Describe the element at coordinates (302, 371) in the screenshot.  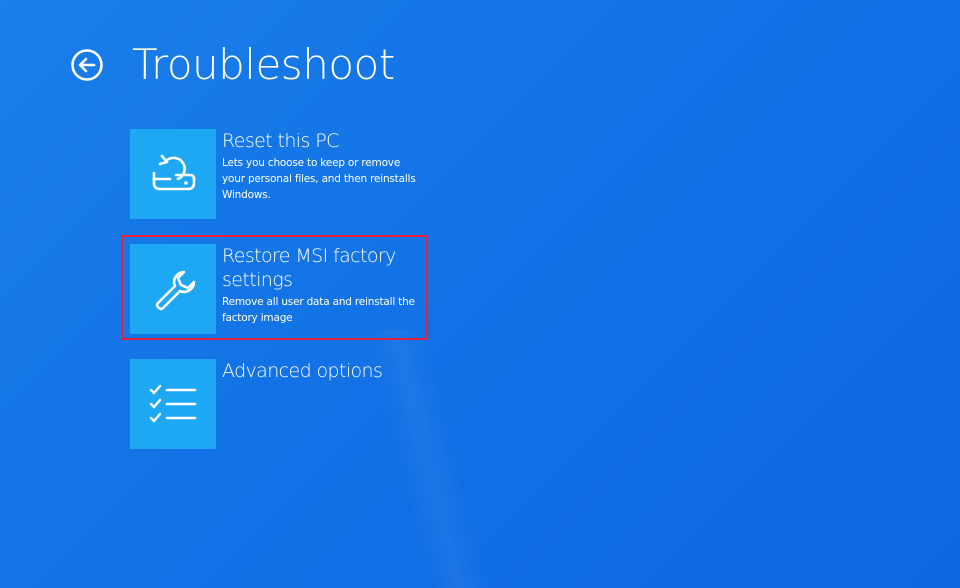
I see `option-title: Advanced options` at that location.